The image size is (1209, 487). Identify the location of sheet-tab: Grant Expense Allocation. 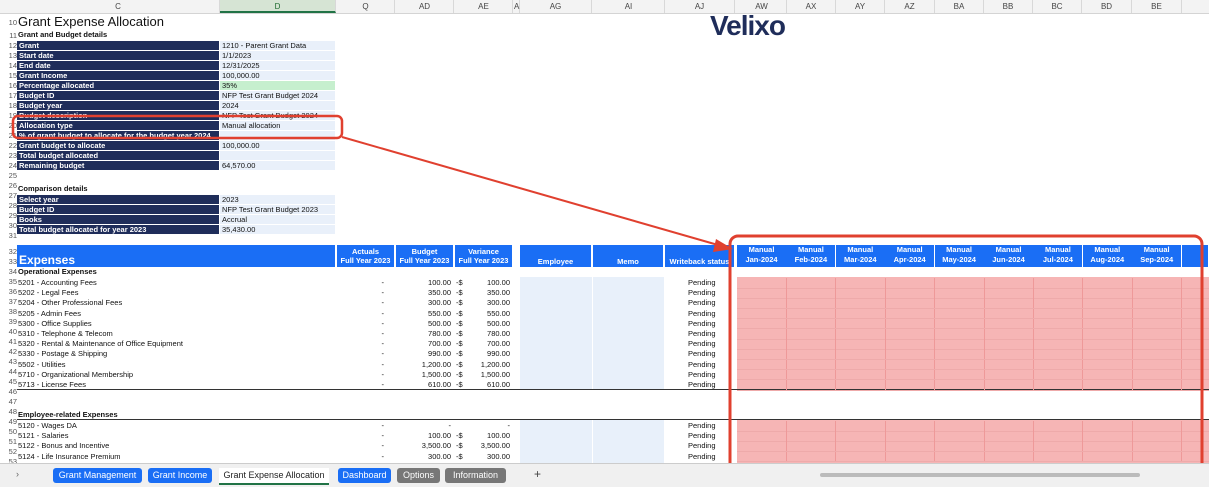
(274, 476).